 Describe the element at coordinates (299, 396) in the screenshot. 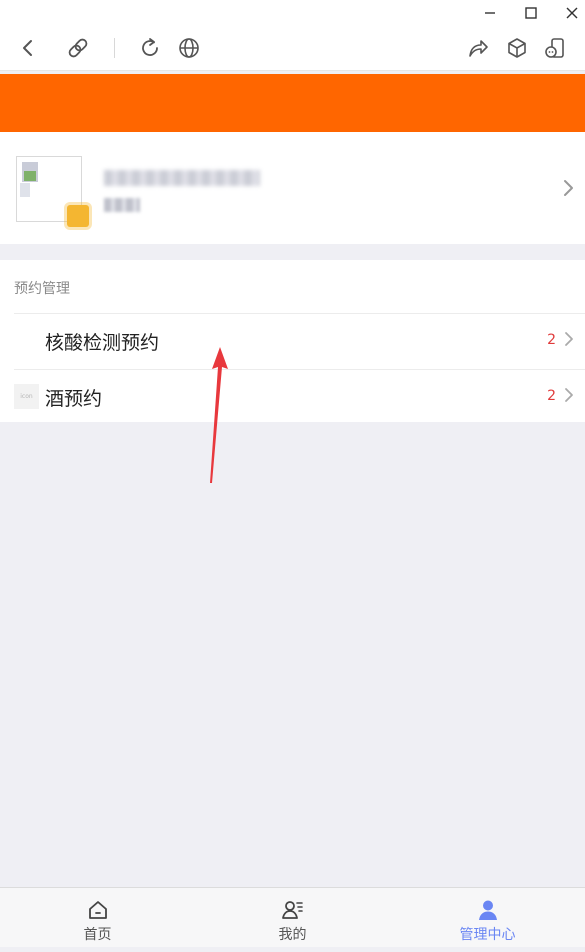

I see `list-item-wine: icon 酒预约 2` at that location.